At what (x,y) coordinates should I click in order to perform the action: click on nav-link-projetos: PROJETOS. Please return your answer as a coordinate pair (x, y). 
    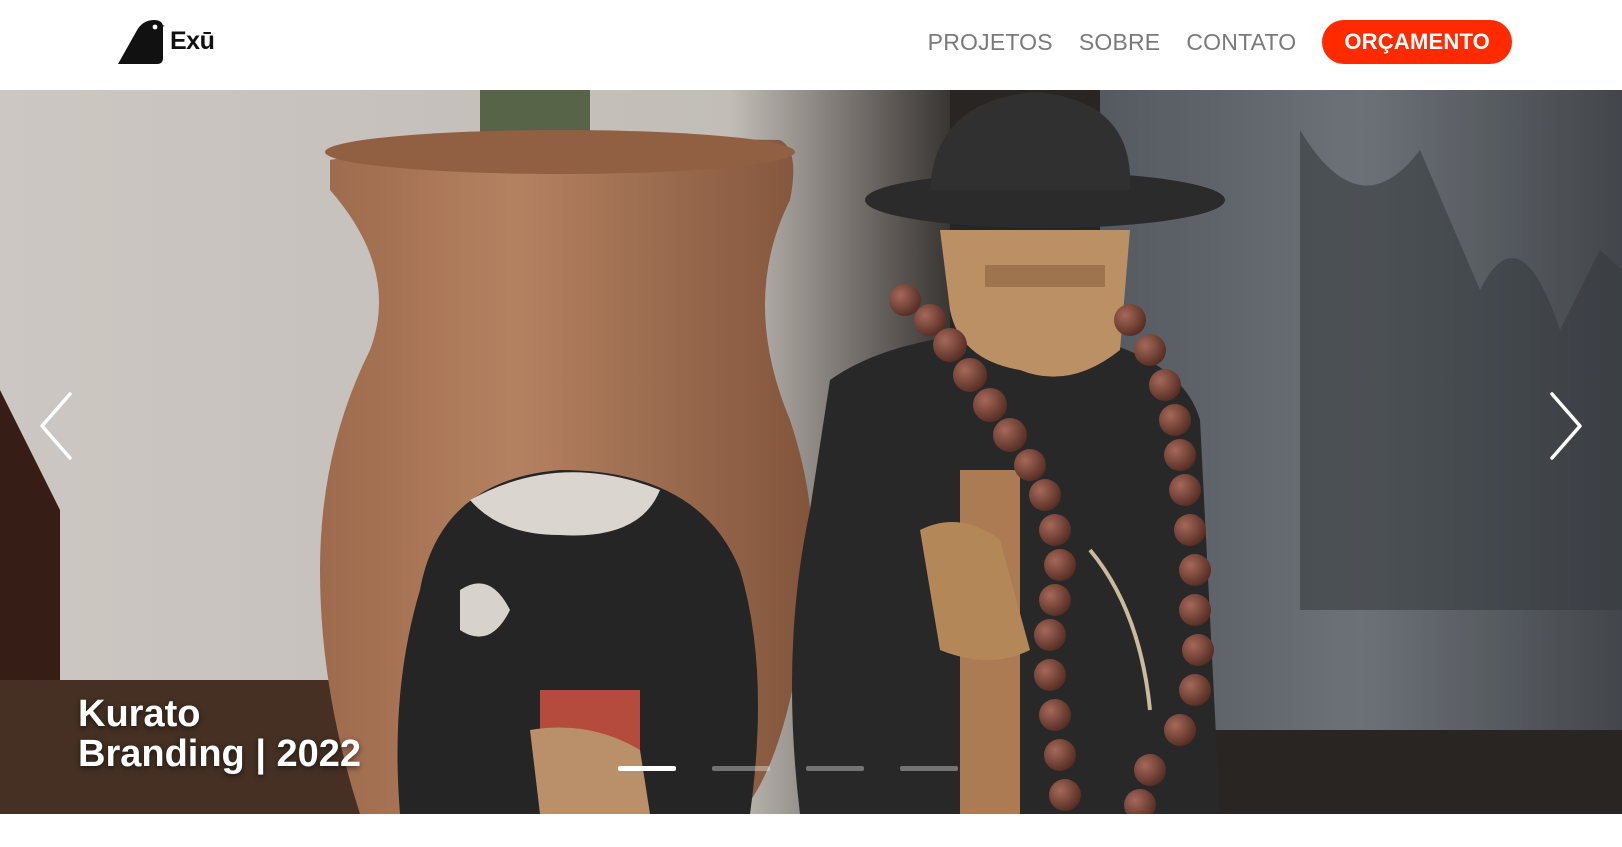
    Looking at the image, I should click on (990, 42).